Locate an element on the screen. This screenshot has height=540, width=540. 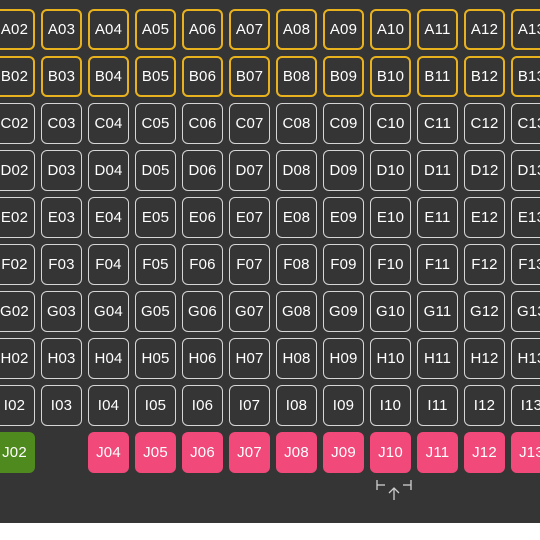
seat-f07: F07 is located at coordinates (249, 264).